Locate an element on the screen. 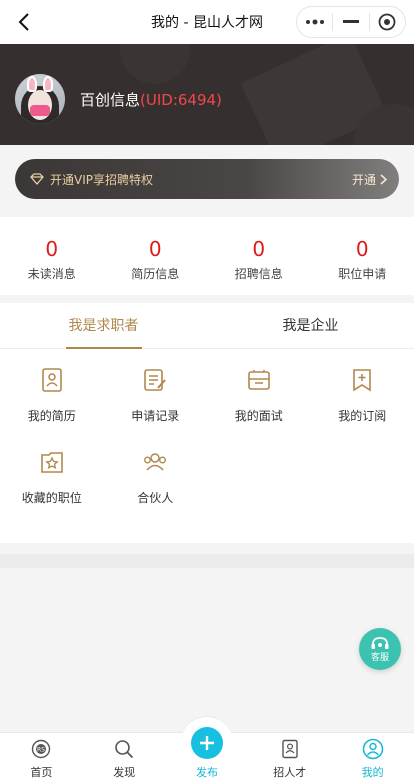 This screenshot has width=414, height=780. headset-icon is located at coordinates (380, 642).